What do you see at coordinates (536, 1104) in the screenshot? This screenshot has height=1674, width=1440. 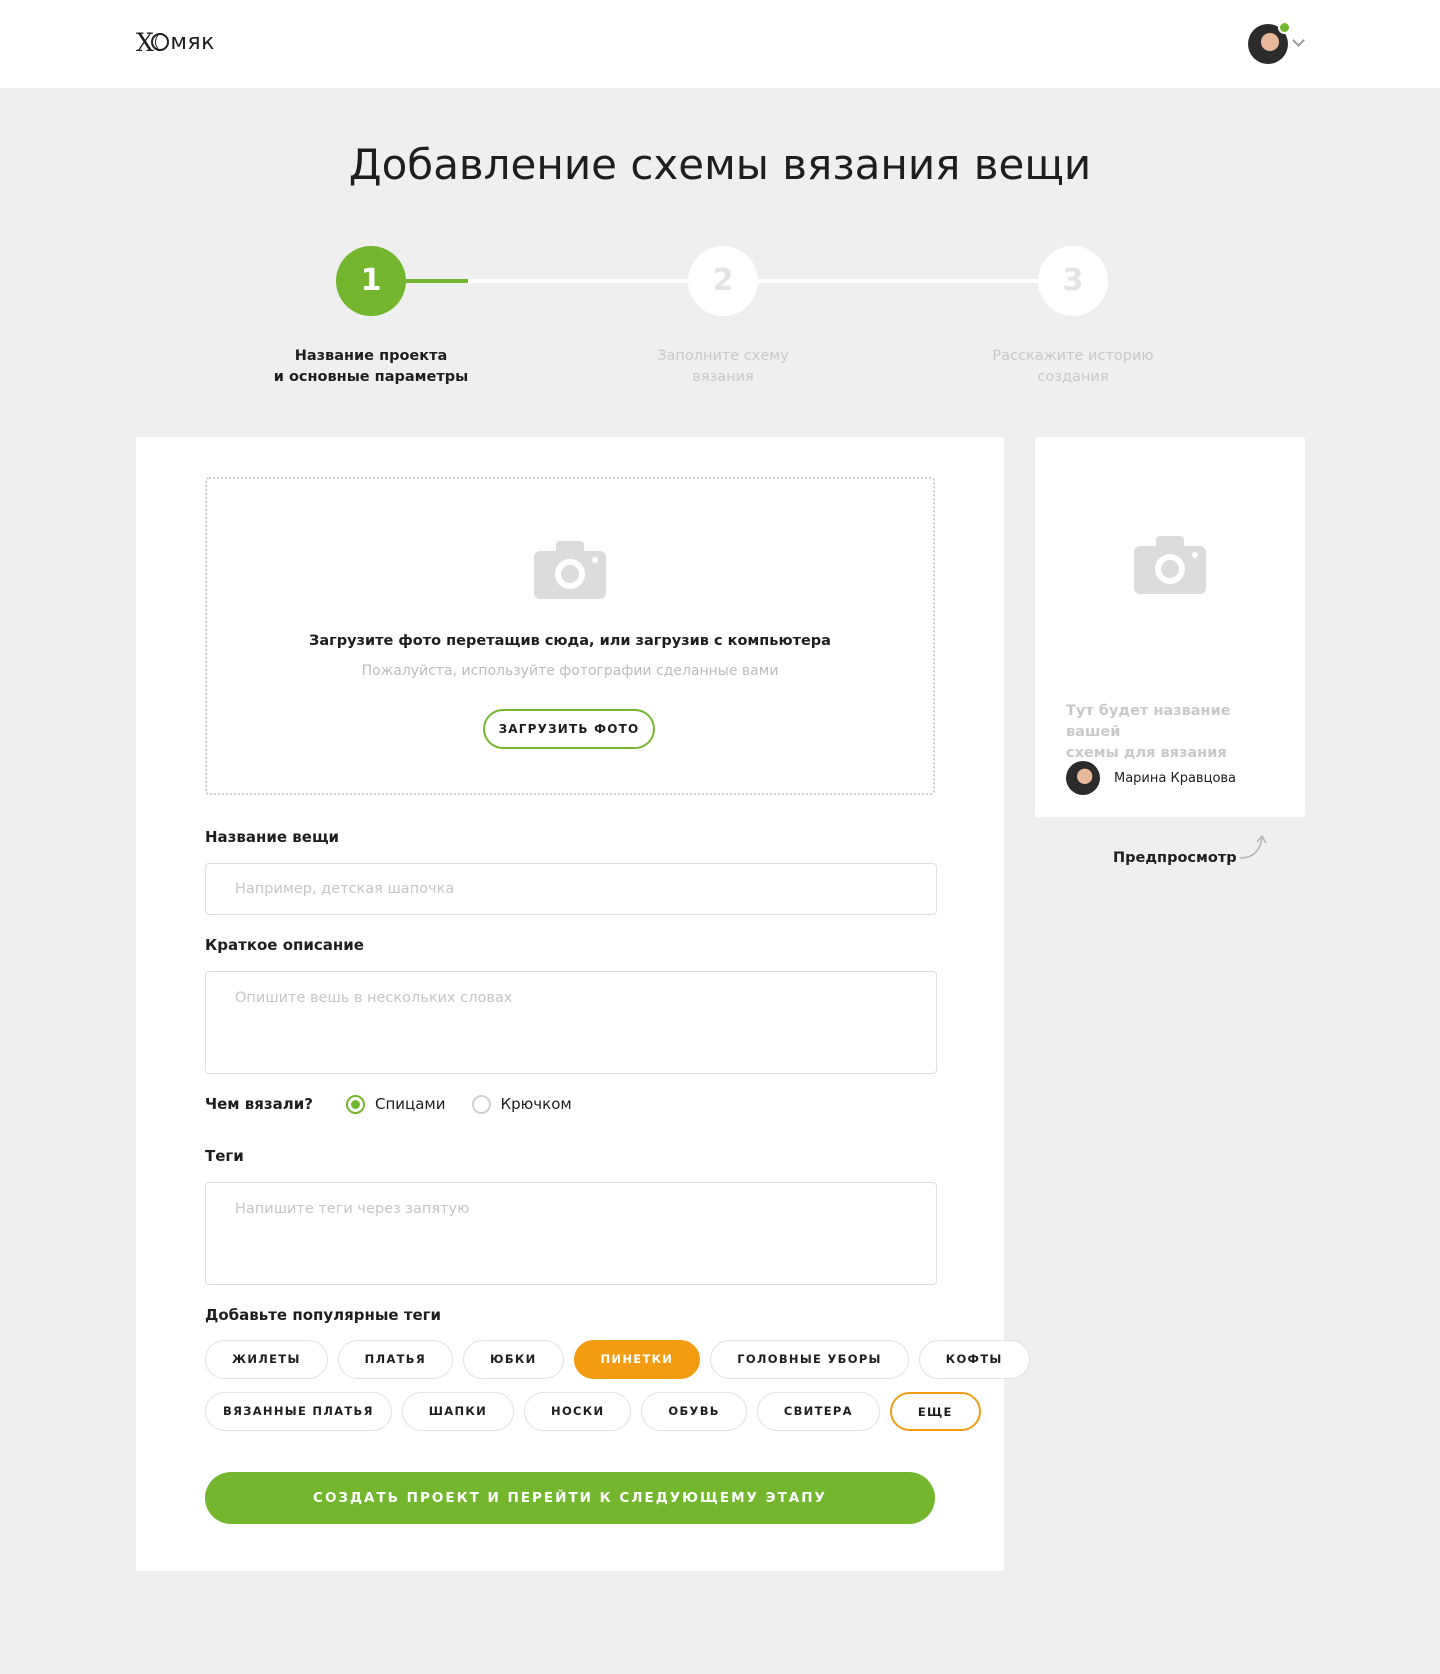 I see `radio-crochet-label: Крючком` at bounding box center [536, 1104].